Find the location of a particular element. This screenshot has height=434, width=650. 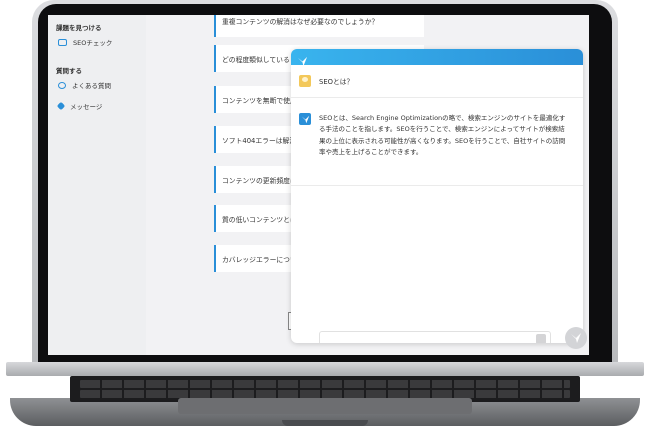

chat-launcher-button is located at coordinates (576, 338).